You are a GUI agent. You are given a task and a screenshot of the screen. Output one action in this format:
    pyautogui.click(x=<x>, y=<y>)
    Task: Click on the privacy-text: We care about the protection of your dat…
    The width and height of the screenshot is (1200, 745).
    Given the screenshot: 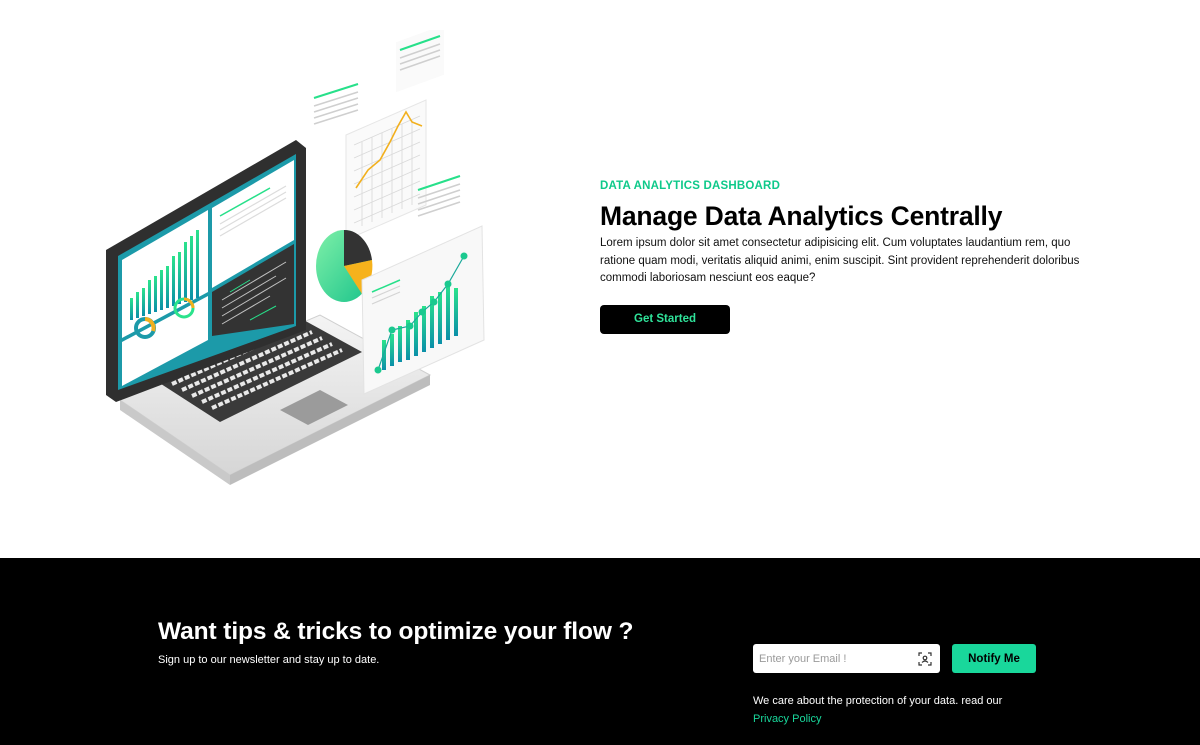 What is the action you would take?
    pyautogui.click(x=878, y=701)
    